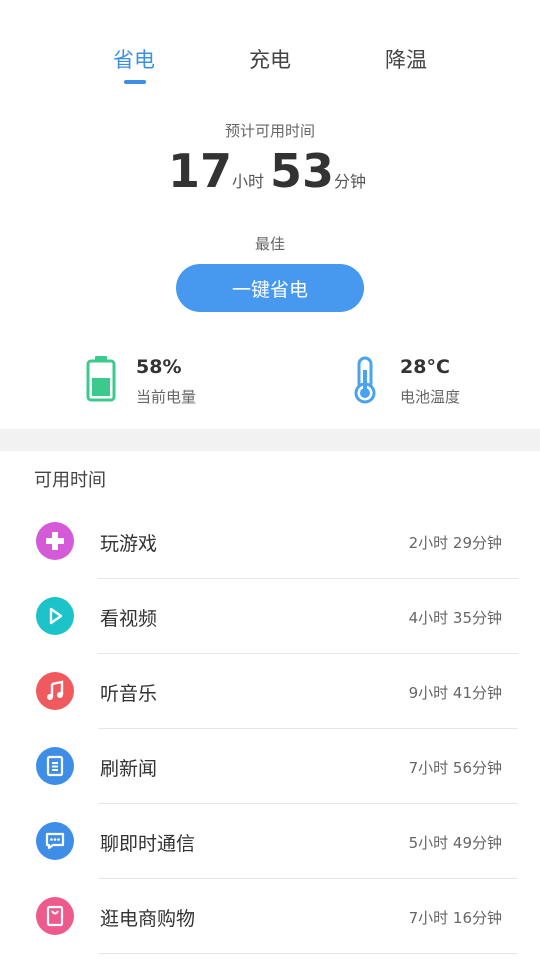 Image resolution: width=540 pixels, height=960 pixels. I want to click on shopping-bag-icon, so click(55, 916).